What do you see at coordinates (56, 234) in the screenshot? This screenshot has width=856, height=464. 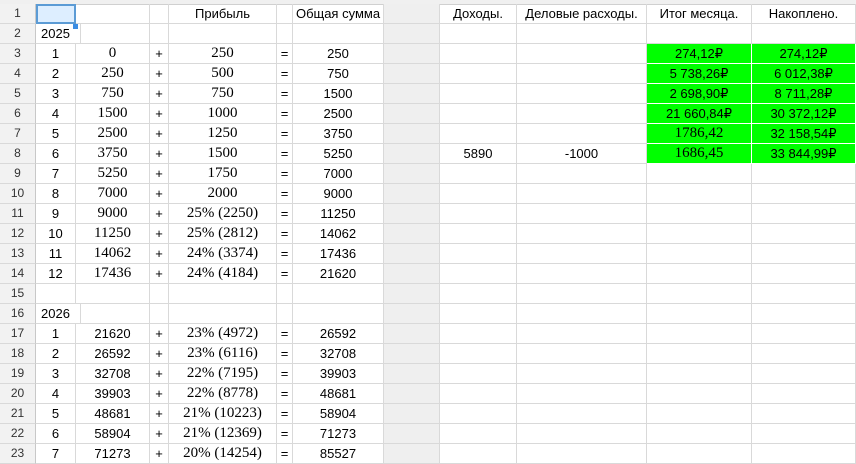 I see `cell-A12: 10` at bounding box center [56, 234].